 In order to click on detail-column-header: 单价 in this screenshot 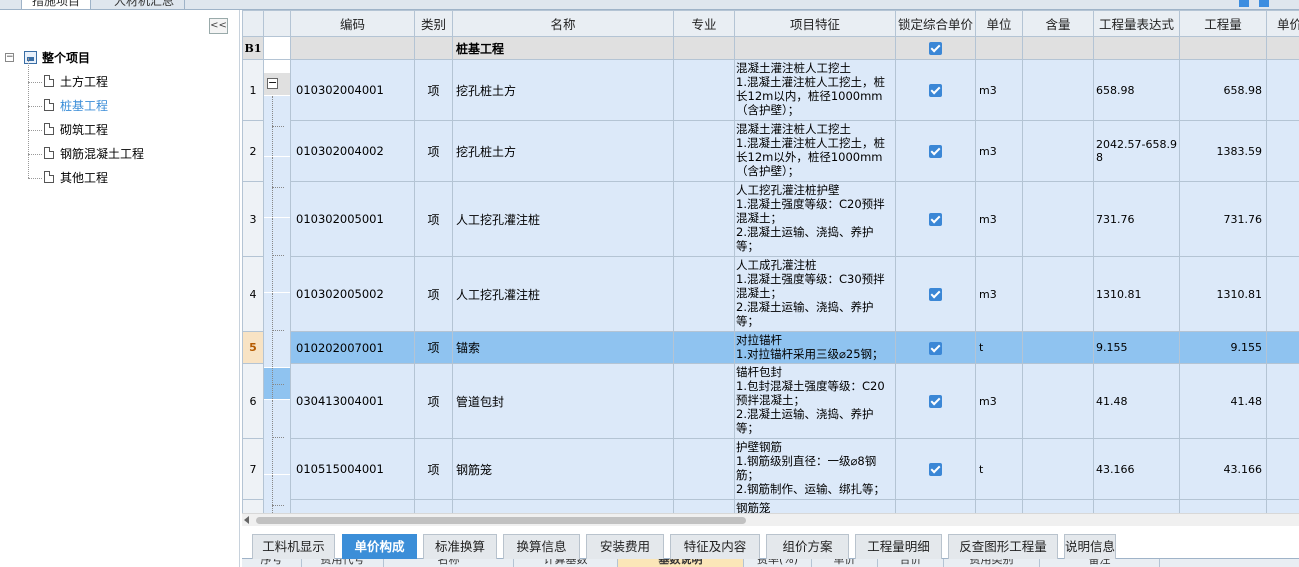, I will do `click(845, 563)`.